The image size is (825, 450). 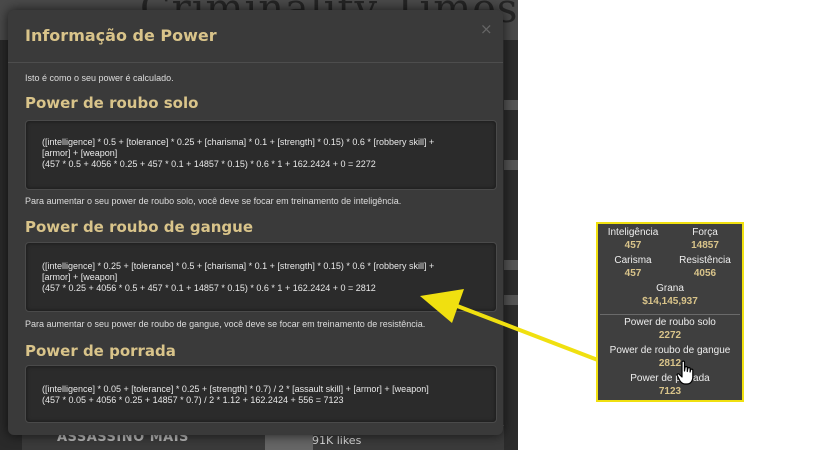 I want to click on stat-value: 14857, so click(x=705, y=245).